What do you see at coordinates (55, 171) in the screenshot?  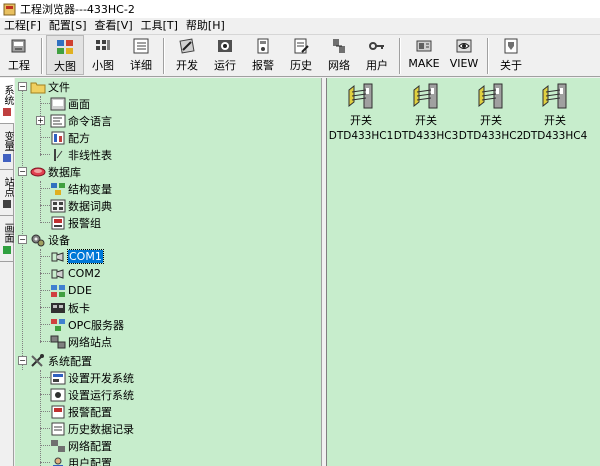 I see `tree-node-database: 数据库` at bounding box center [55, 171].